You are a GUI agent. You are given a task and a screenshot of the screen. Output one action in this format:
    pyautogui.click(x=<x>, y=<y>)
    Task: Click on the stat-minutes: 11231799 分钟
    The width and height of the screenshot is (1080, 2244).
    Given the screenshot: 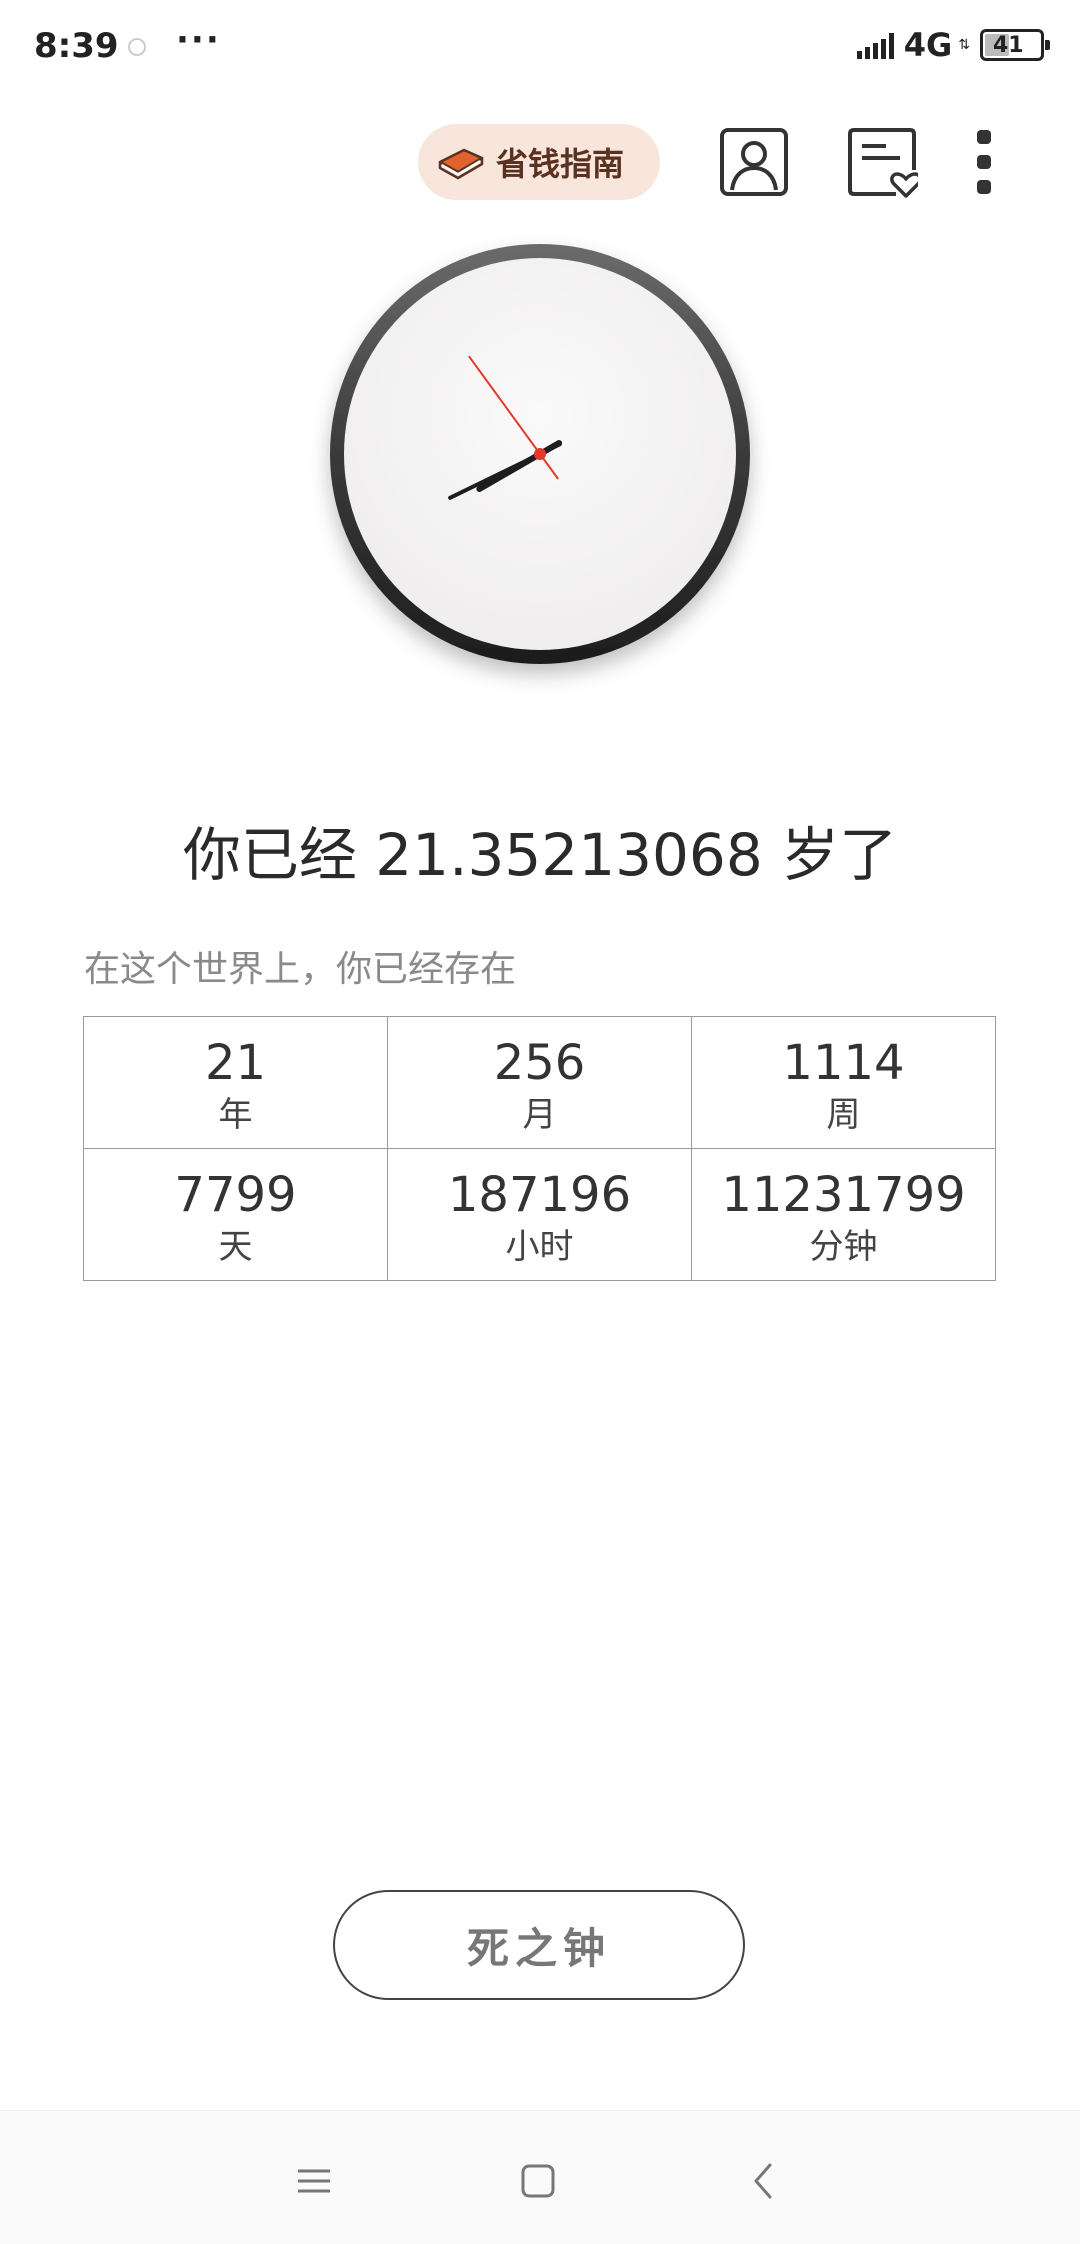 What is the action you would take?
    pyautogui.click(x=843, y=1214)
    